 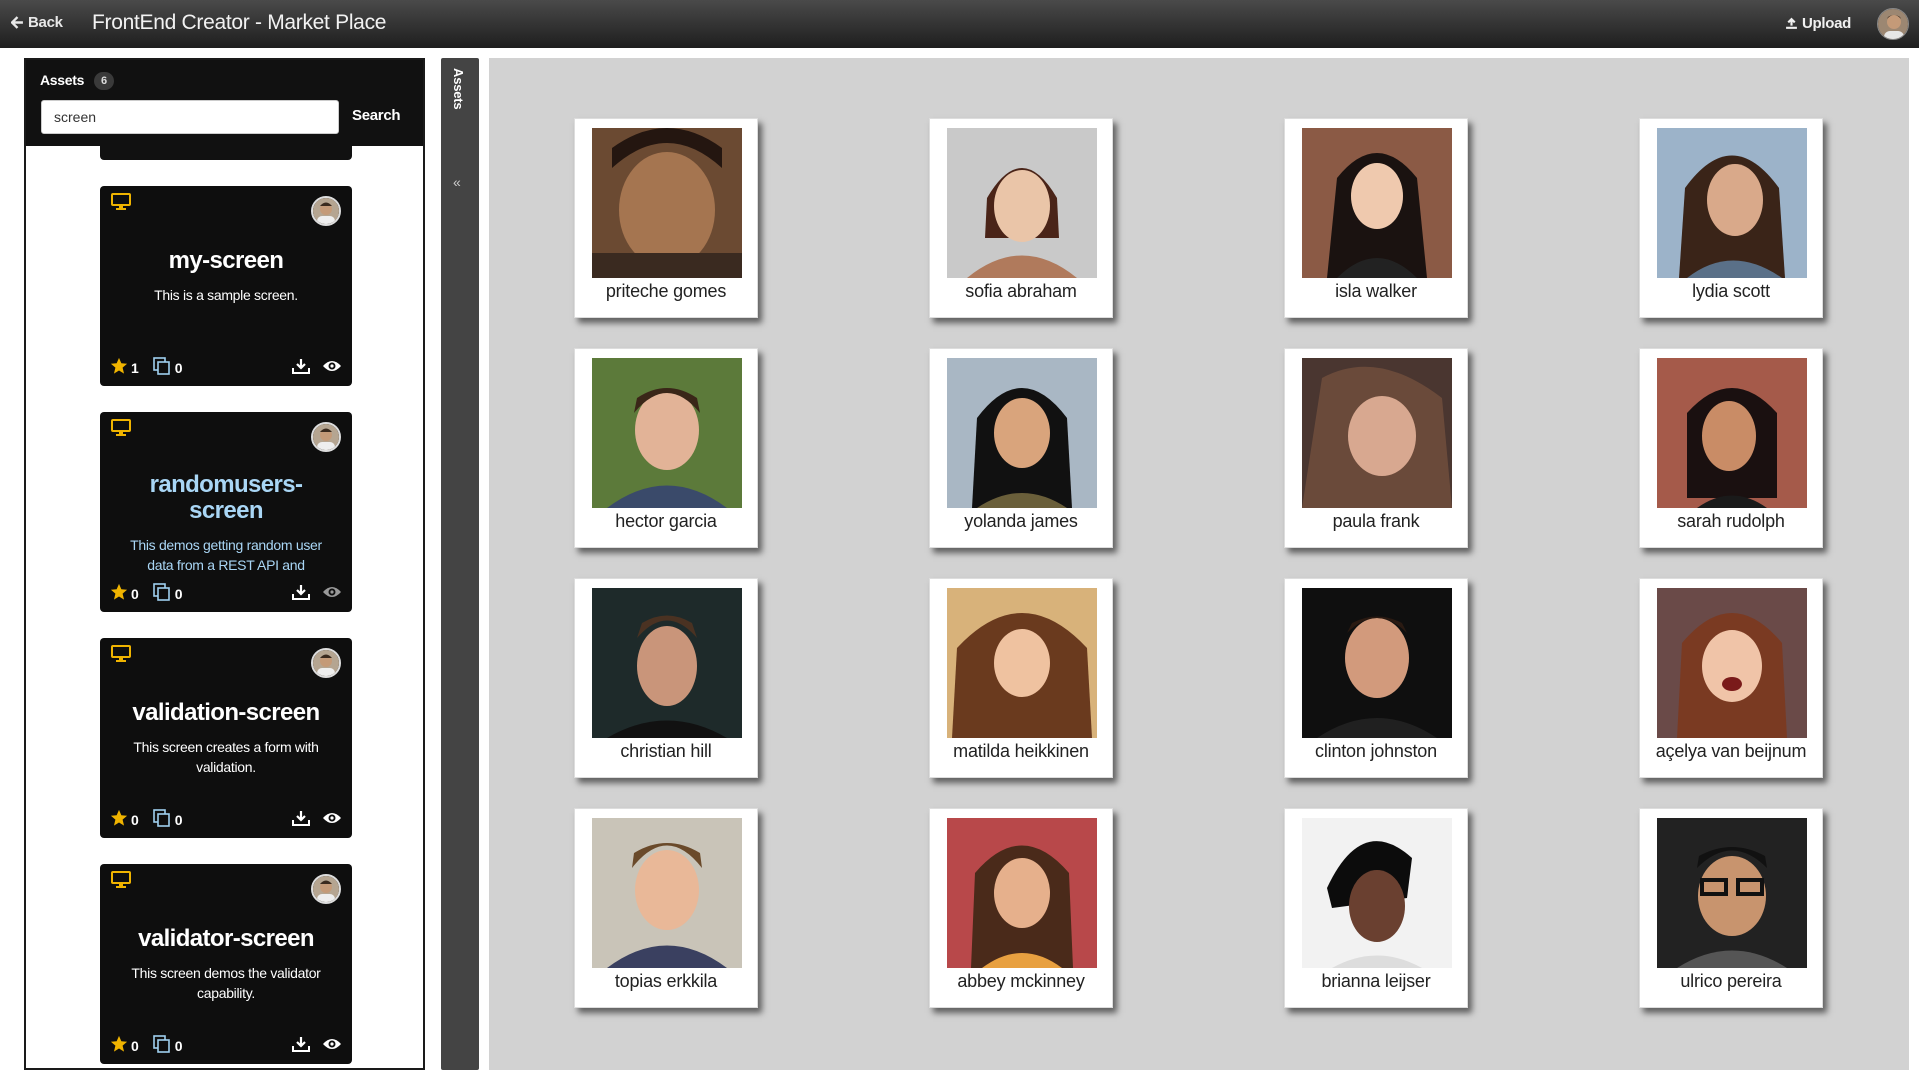 I want to click on asset-card: my-screen This is a sample screen. 1 0, so click(x=226, y=286).